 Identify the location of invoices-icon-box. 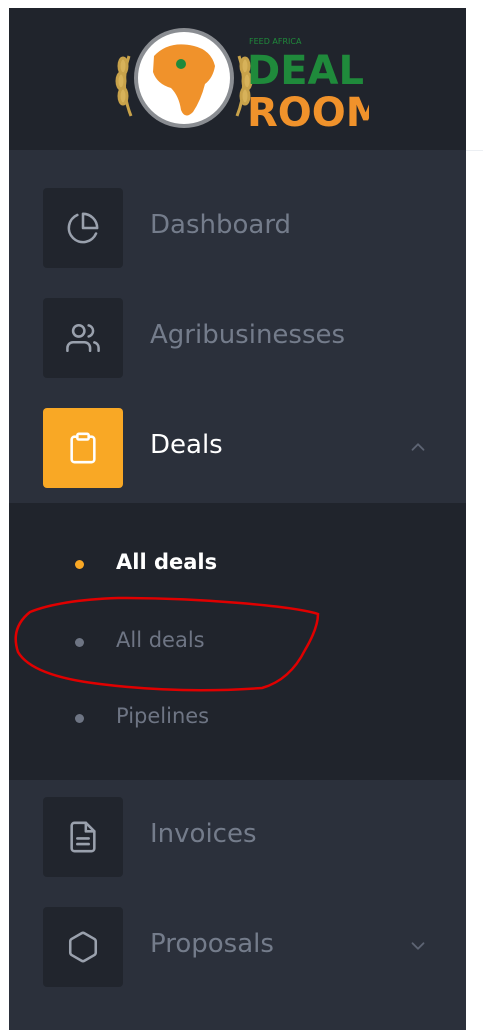
(83, 837).